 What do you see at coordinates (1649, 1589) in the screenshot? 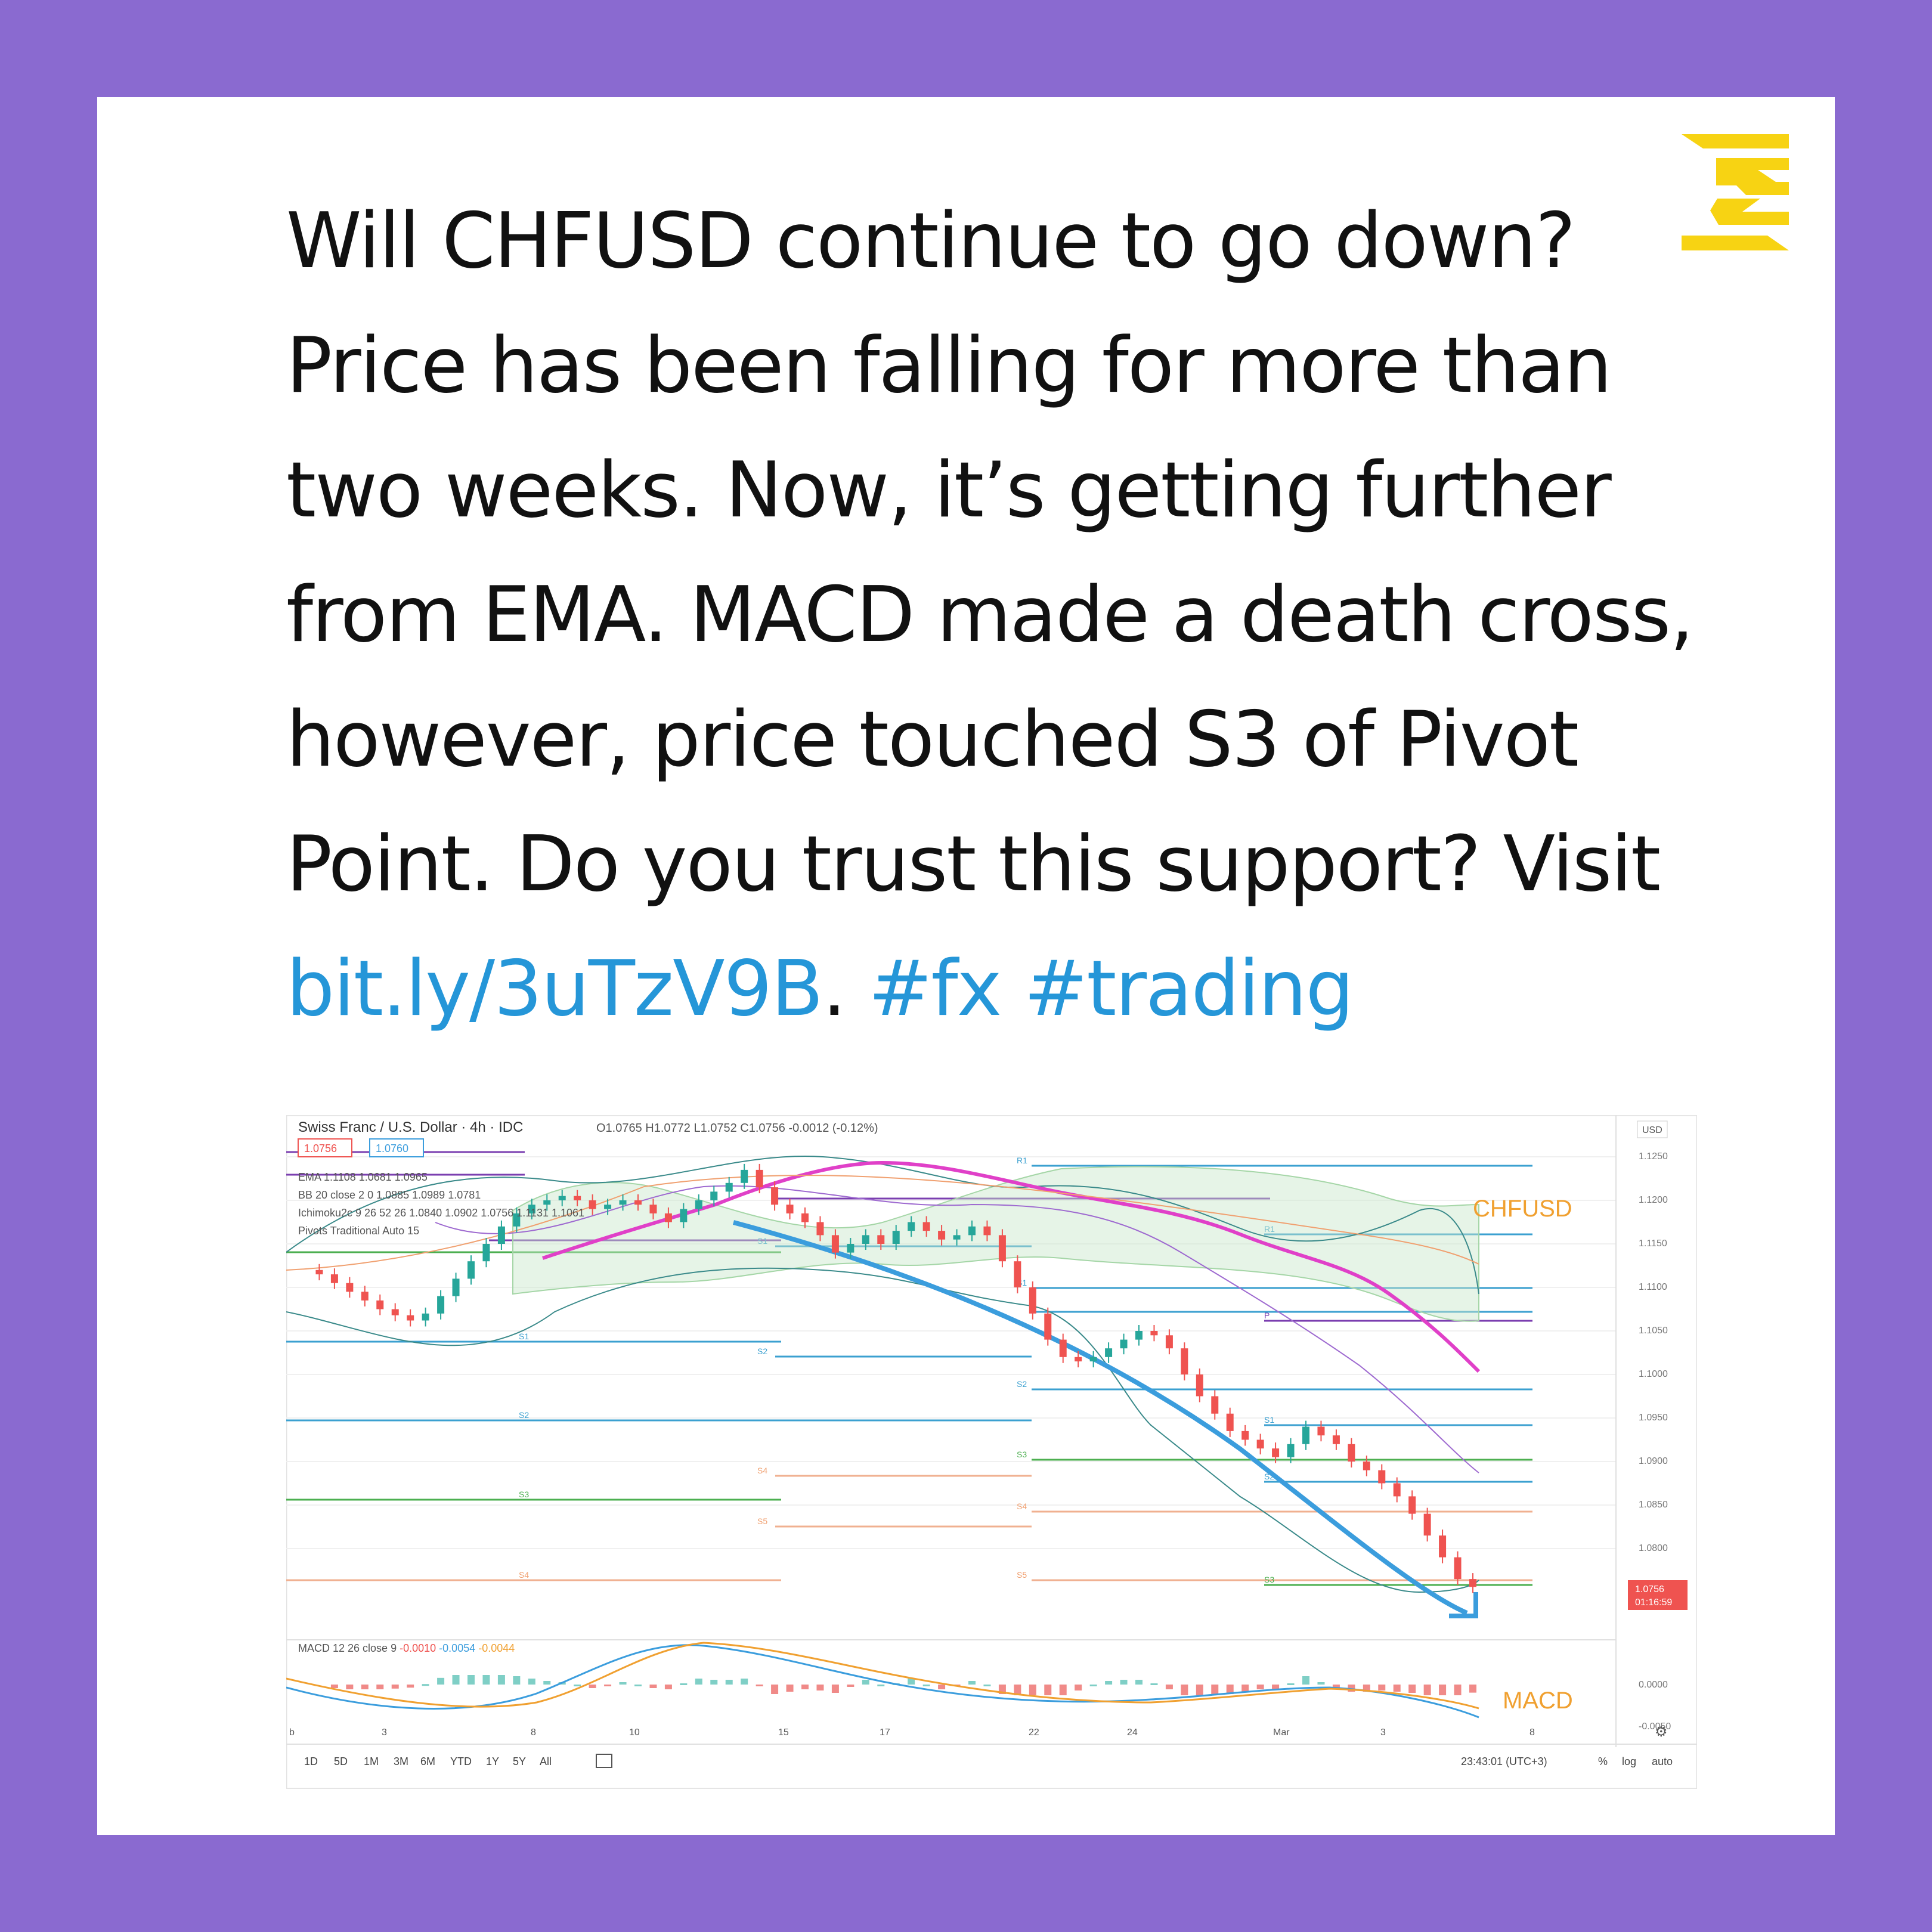
I see `current-price: 1.0756` at bounding box center [1649, 1589].